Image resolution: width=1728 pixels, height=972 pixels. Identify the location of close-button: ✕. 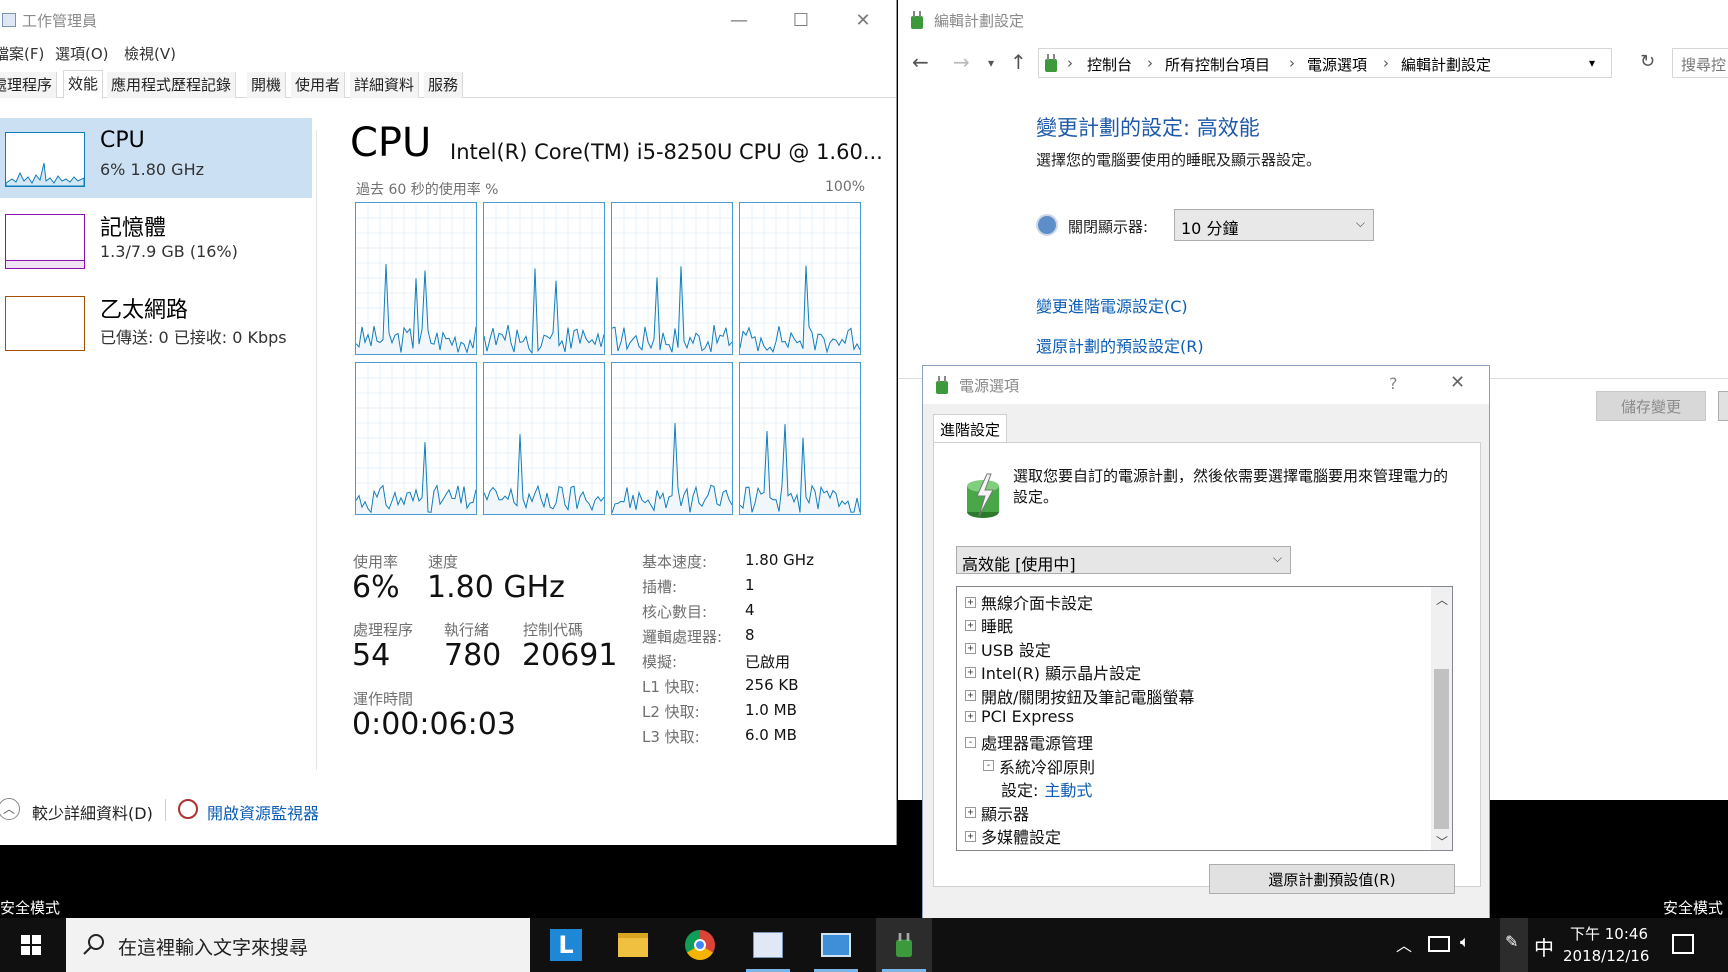
(863, 20).